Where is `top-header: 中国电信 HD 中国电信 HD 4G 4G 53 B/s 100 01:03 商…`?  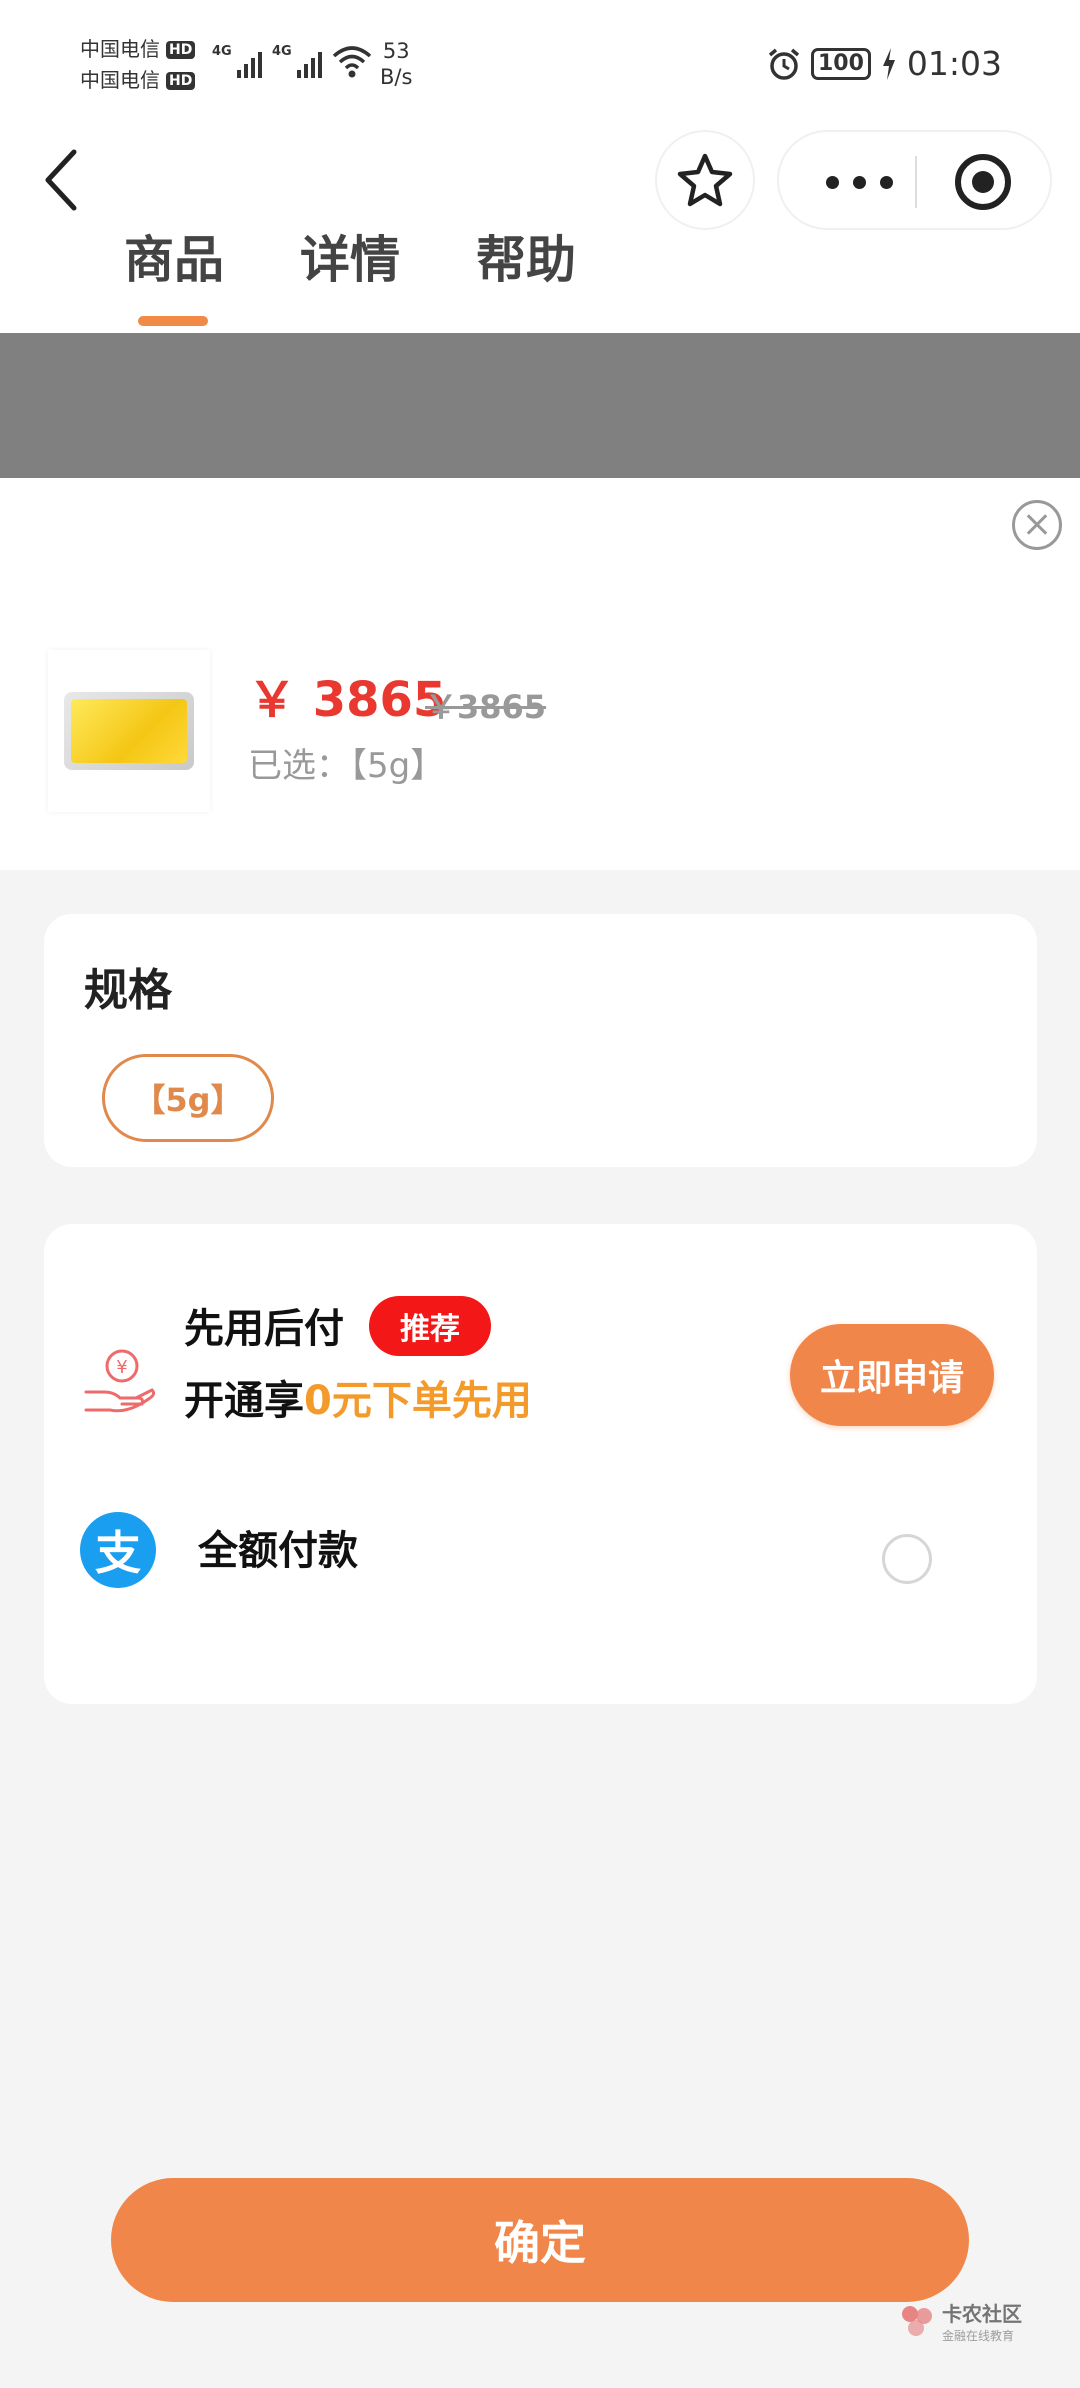
top-header: 中国电信 HD 中国电信 HD 4G 4G 53 B/s 100 01:03 商… is located at coordinates (540, 166).